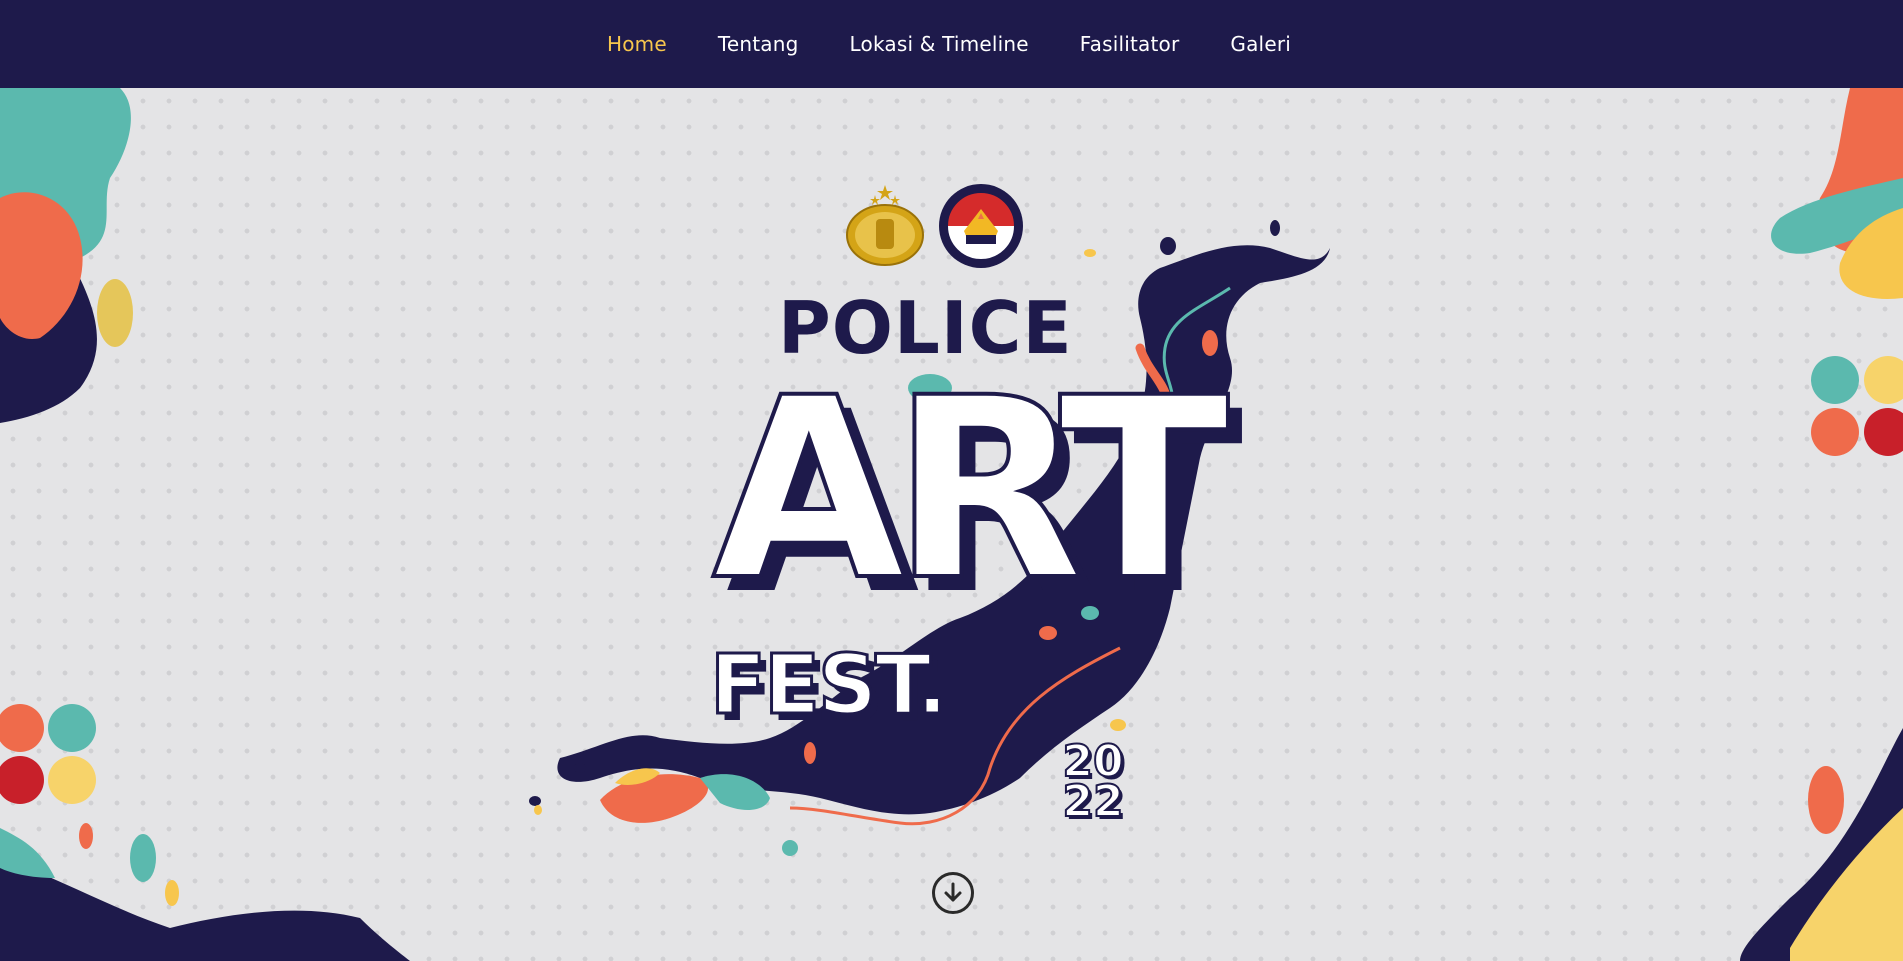 The image size is (1903, 961). I want to click on nav-item-fasilitator: Fasilitator, so click(1130, 44).